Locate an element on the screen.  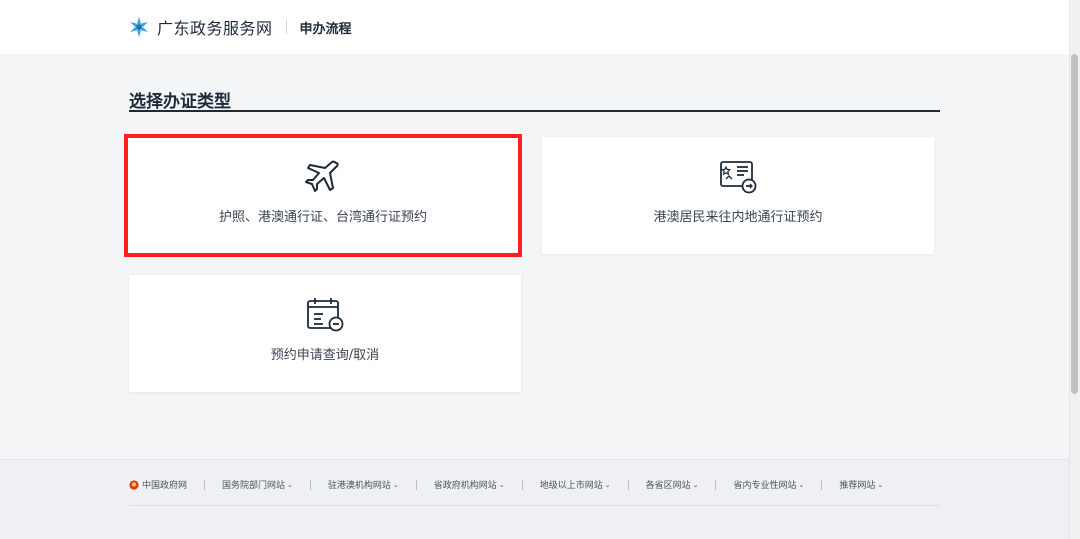
footer-rule is located at coordinates (534, 505).